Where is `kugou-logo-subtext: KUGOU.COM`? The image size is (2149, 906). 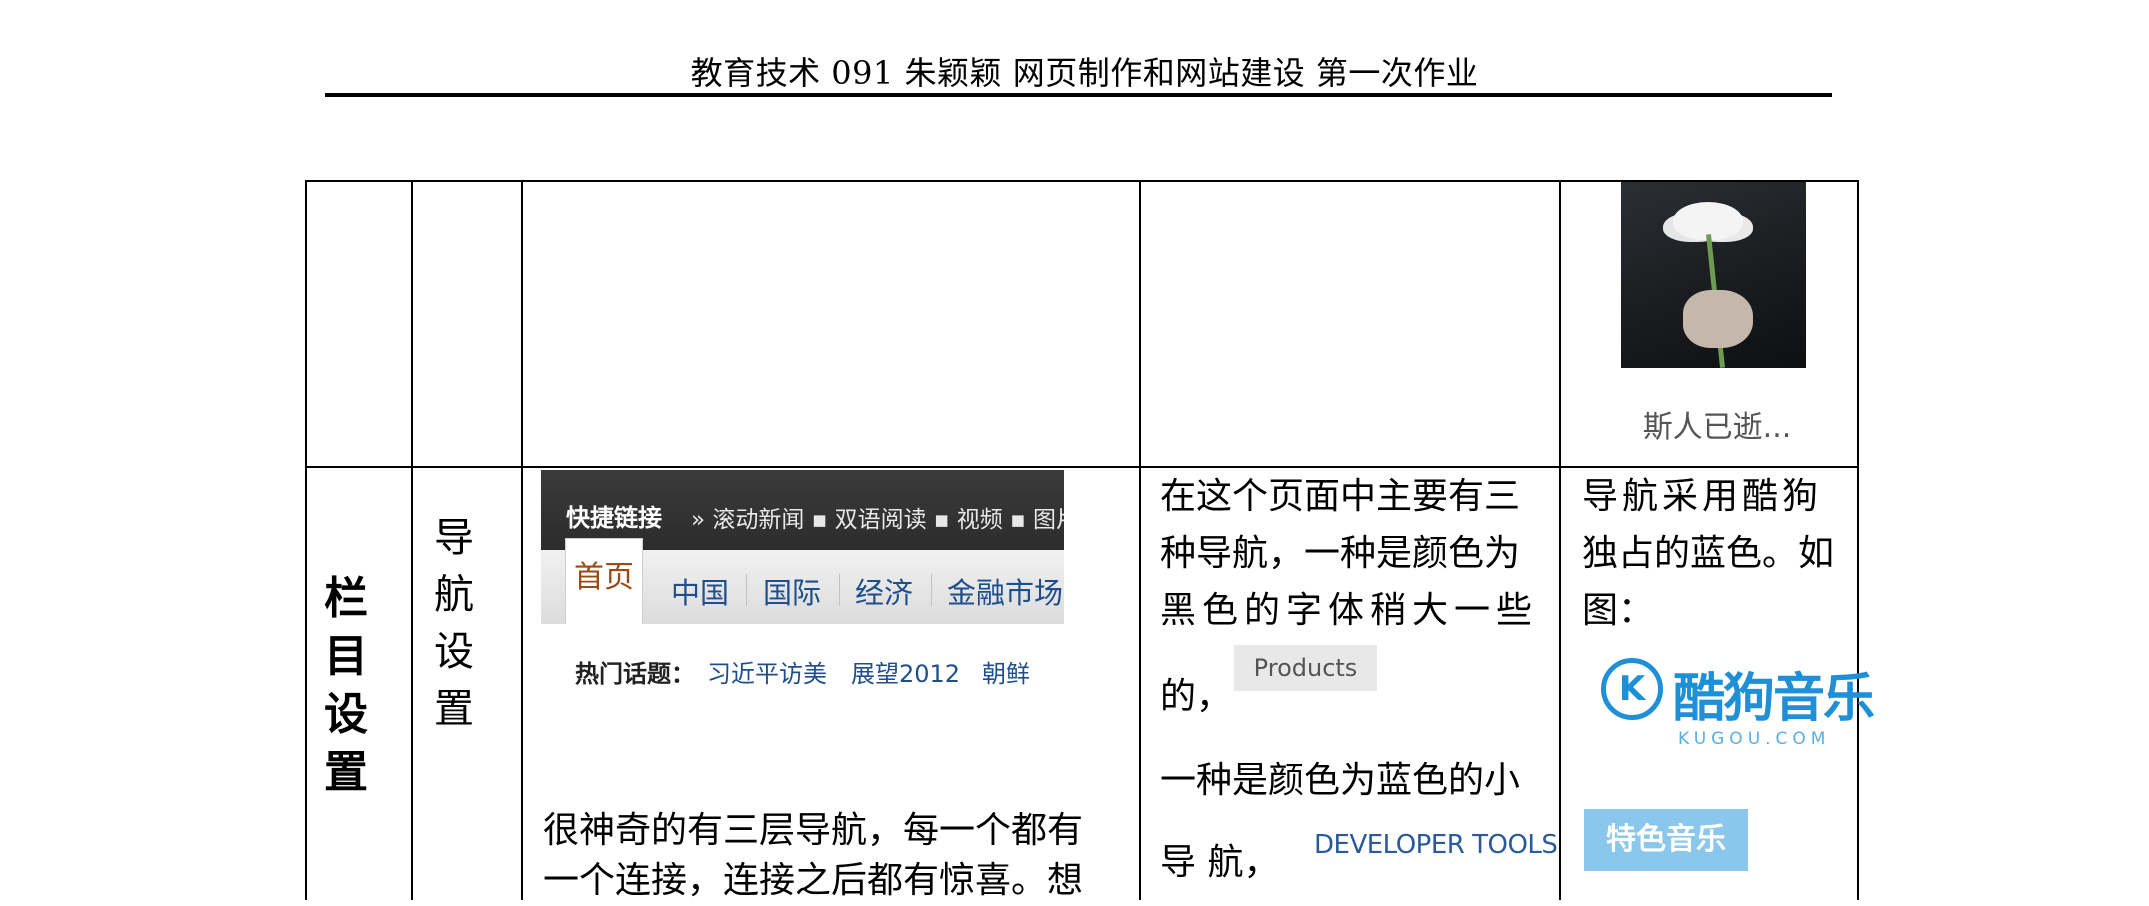 kugou-logo-subtext: KUGOU.COM is located at coordinates (1754, 739).